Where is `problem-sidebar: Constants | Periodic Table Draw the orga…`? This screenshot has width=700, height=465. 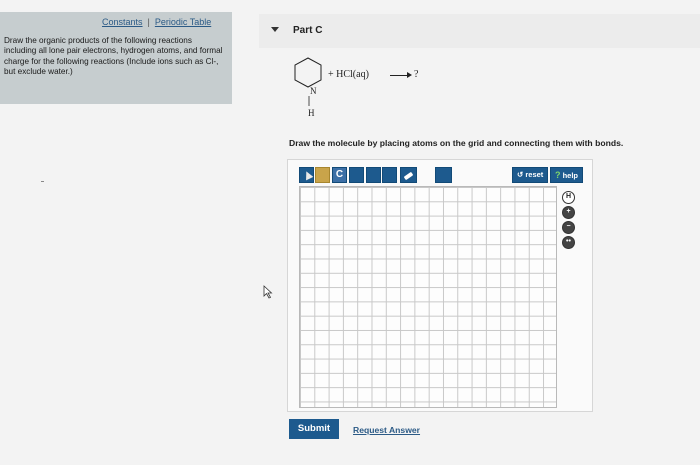 problem-sidebar: Constants | Periodic Table Draw the orga… is located at coordinates (116, 58).